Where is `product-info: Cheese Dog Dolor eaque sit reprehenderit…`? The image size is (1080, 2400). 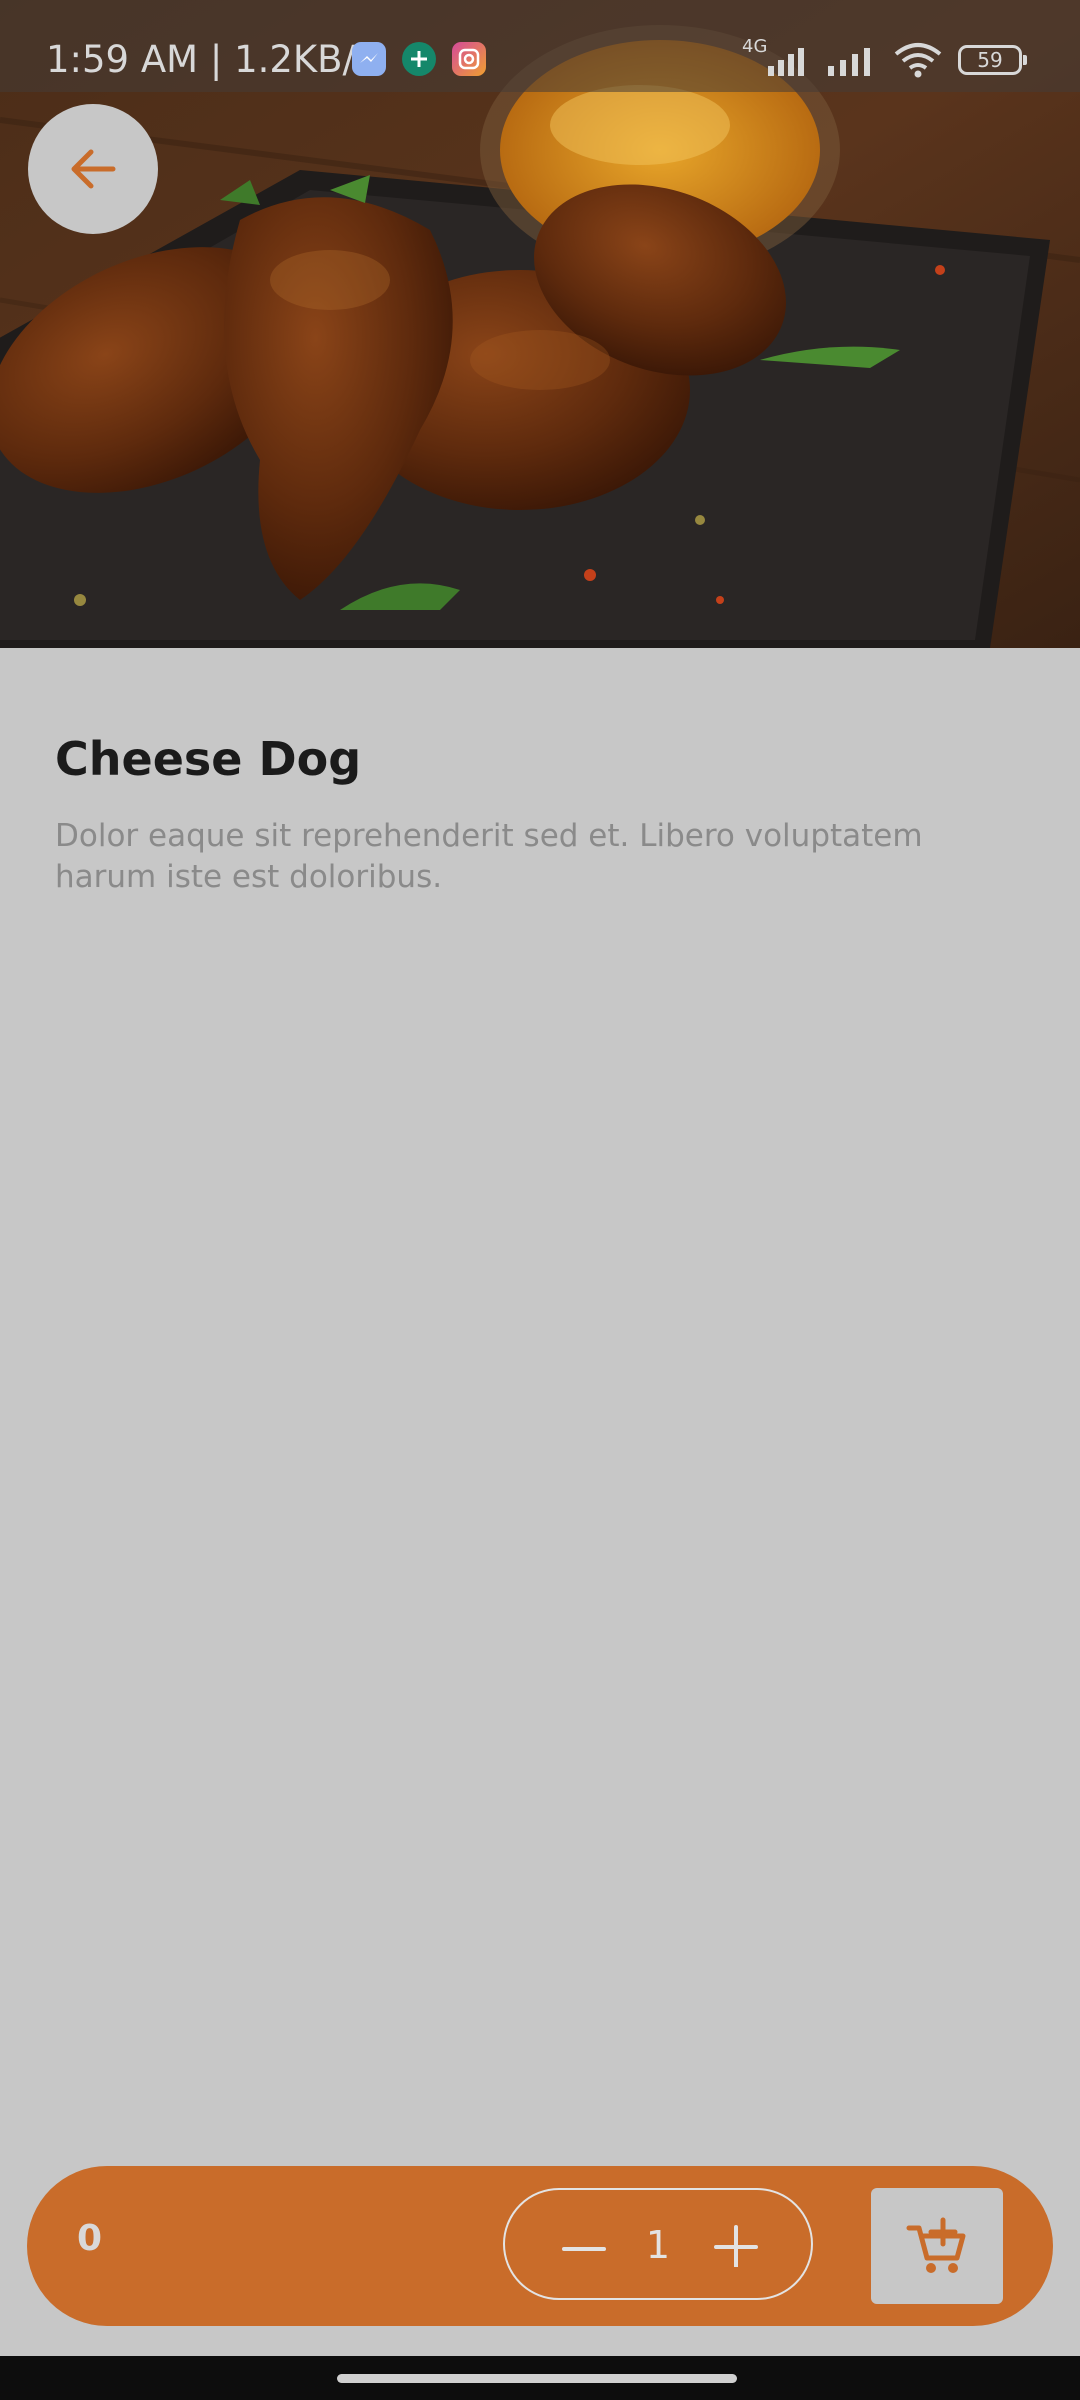 product-info: Cheese Dog Dolor eaque sit reprehenderit… is located at coordinates (535, 813).